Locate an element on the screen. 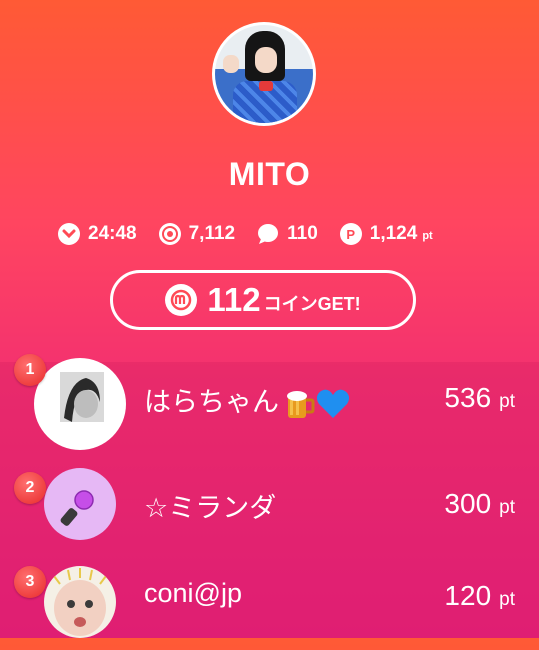 The image size is (539, 650). stat-views-value: 7,112 is located at coordinates (212, 233).